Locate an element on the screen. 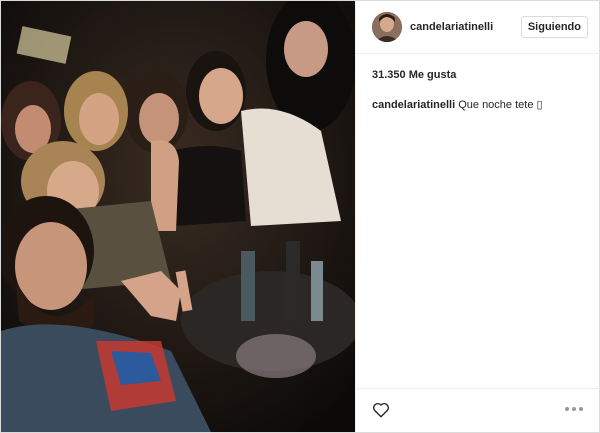 This screenshot has height=433, width=600. caption-username: candelariatinelli is located at coordinates (413, 105).